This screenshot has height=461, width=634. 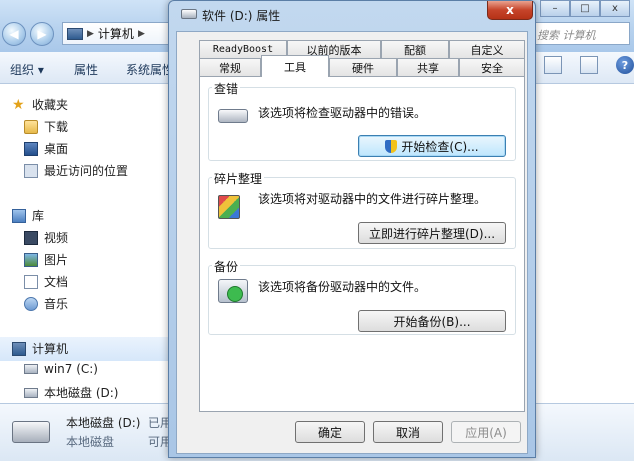 I want to click on sidebar-item-computer: 计算机, so click(x=40, y=348).